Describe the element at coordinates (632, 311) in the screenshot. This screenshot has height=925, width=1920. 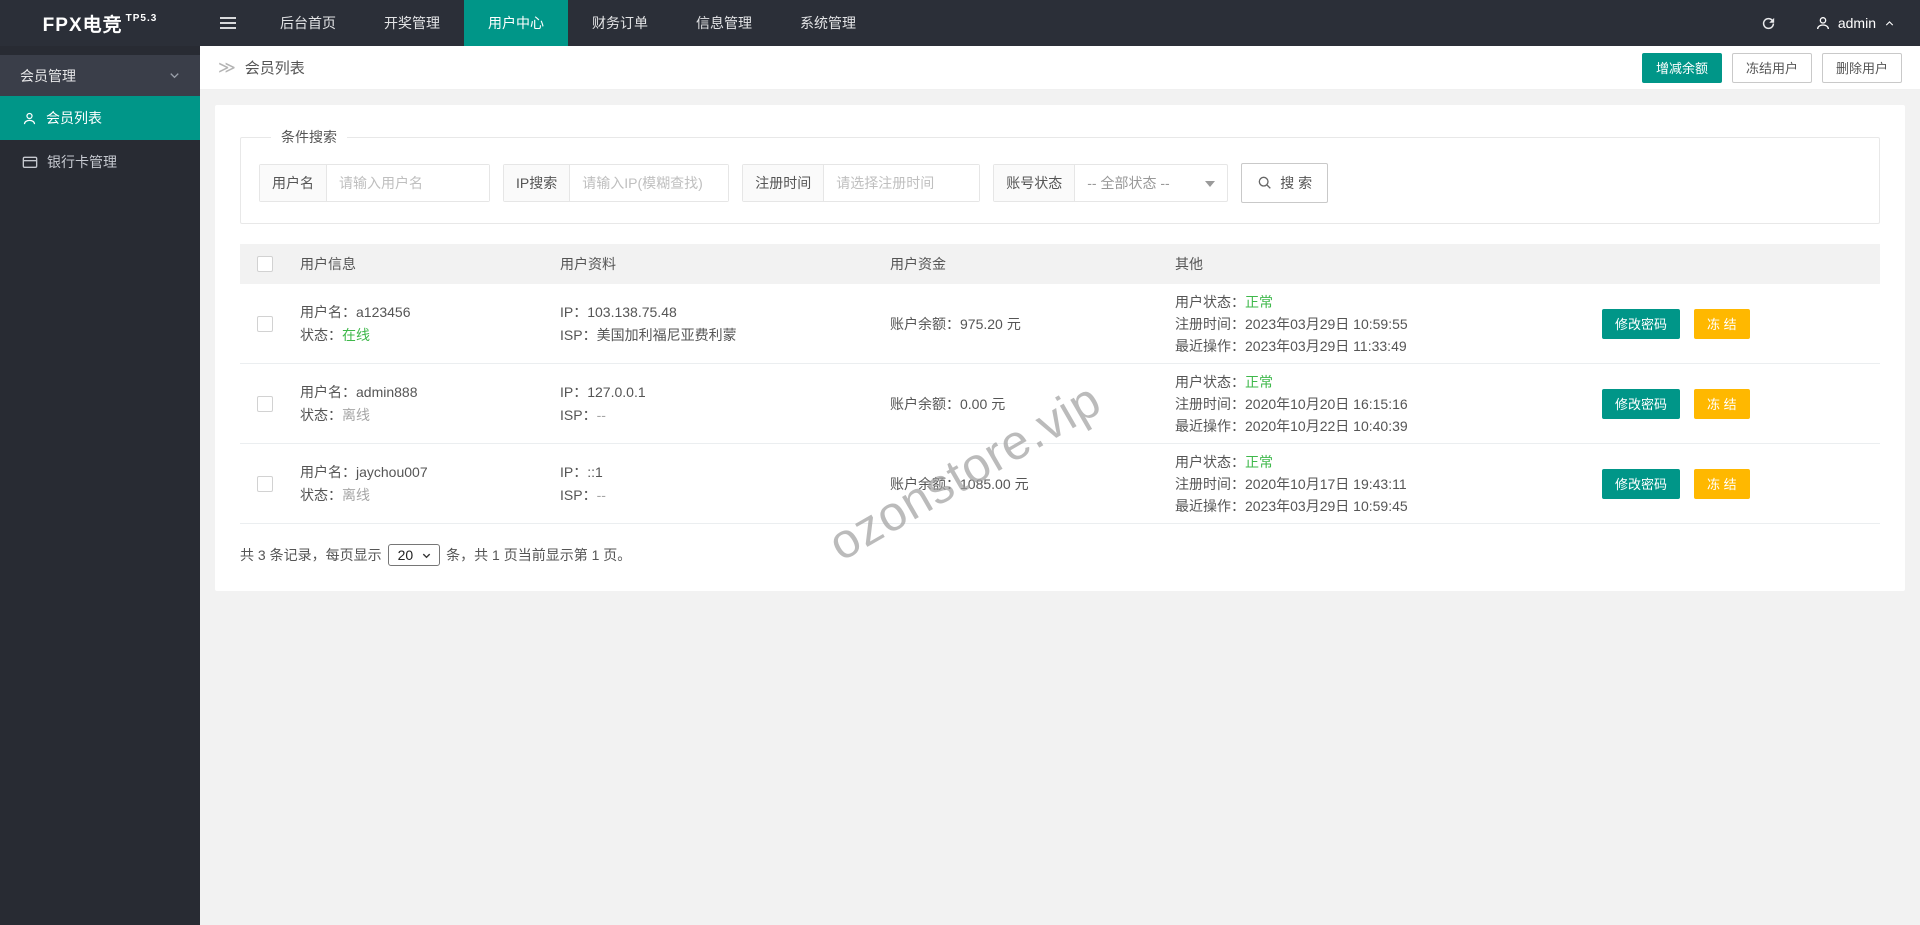
I see `ip-value: 103.138.75.48` at that location.